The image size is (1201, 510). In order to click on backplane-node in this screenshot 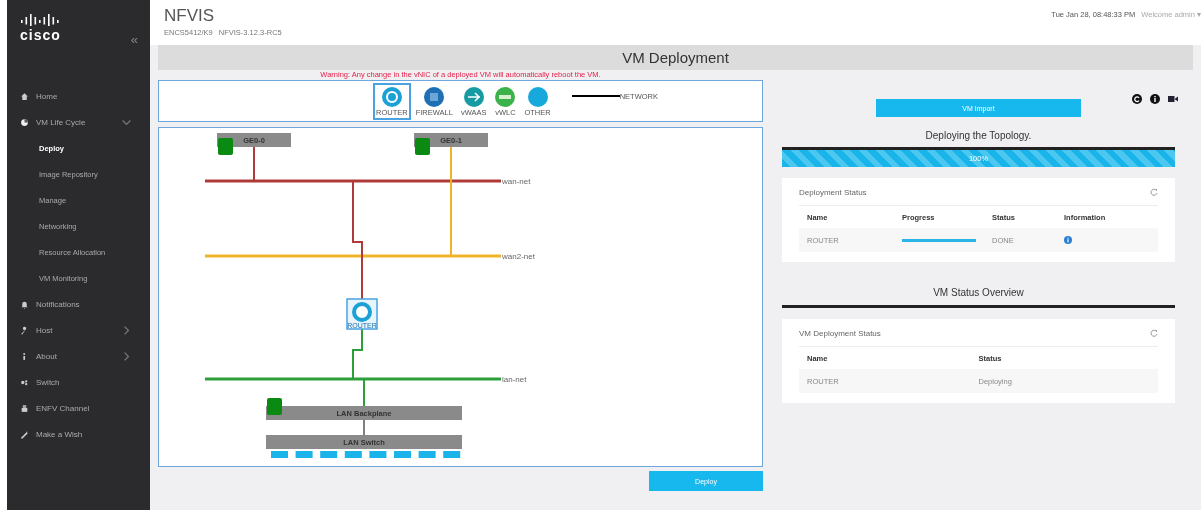, I will do `click(364, 413)`.